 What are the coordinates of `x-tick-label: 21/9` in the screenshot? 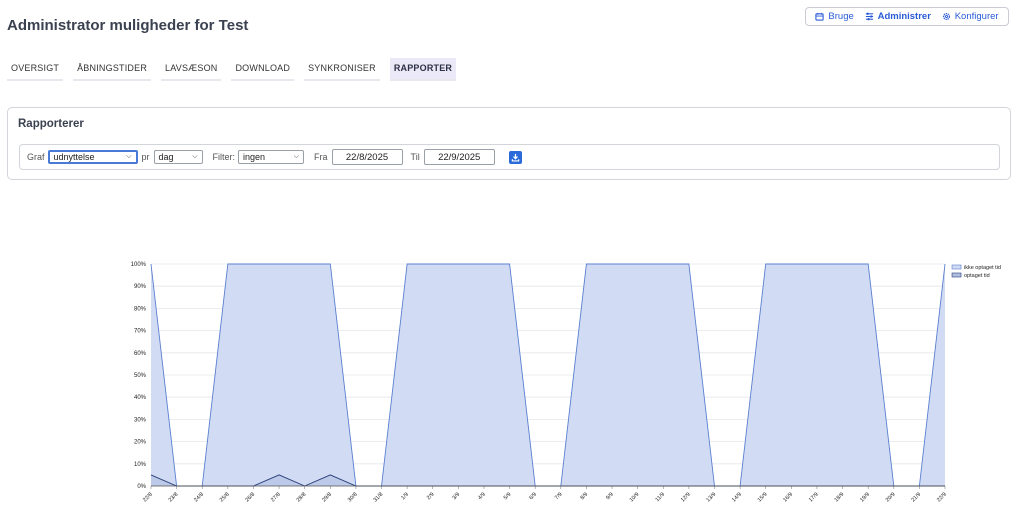 It's located at (916, 498).